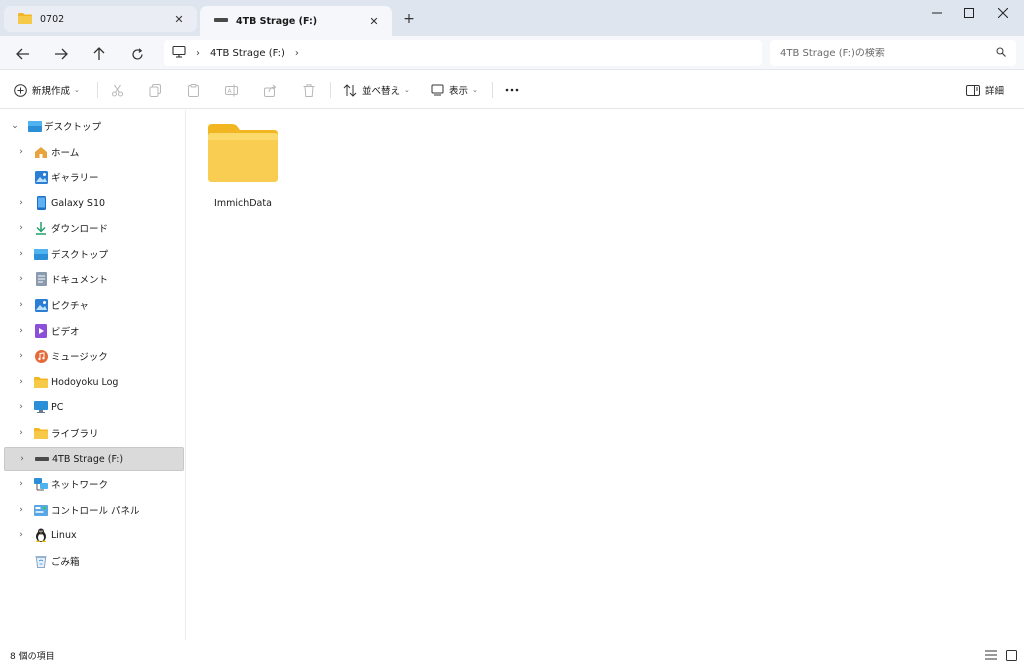 The image size is (1024, 666). I want to click on share-icon, so click(270, 90).